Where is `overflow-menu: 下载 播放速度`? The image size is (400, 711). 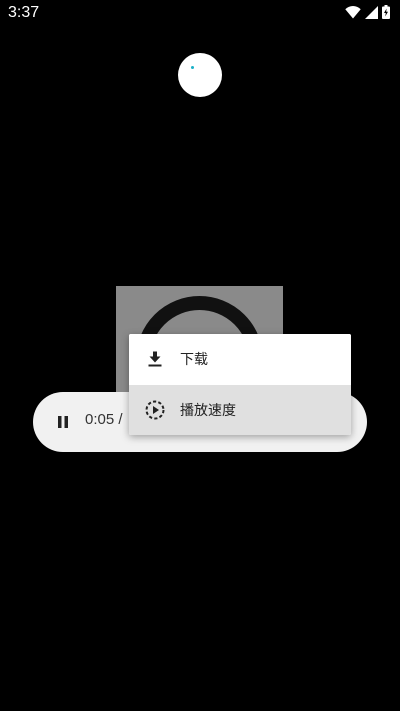
overflow-menu: 下载 播放速度 is located at coordinates (240, 384).